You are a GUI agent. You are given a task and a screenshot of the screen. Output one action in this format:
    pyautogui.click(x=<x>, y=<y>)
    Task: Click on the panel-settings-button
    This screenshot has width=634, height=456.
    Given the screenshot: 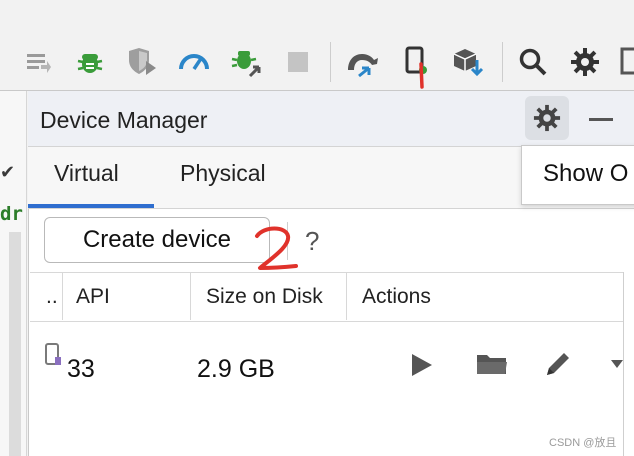 What is the action you would take?
    pyautogui.click(x=547, y=118)
    